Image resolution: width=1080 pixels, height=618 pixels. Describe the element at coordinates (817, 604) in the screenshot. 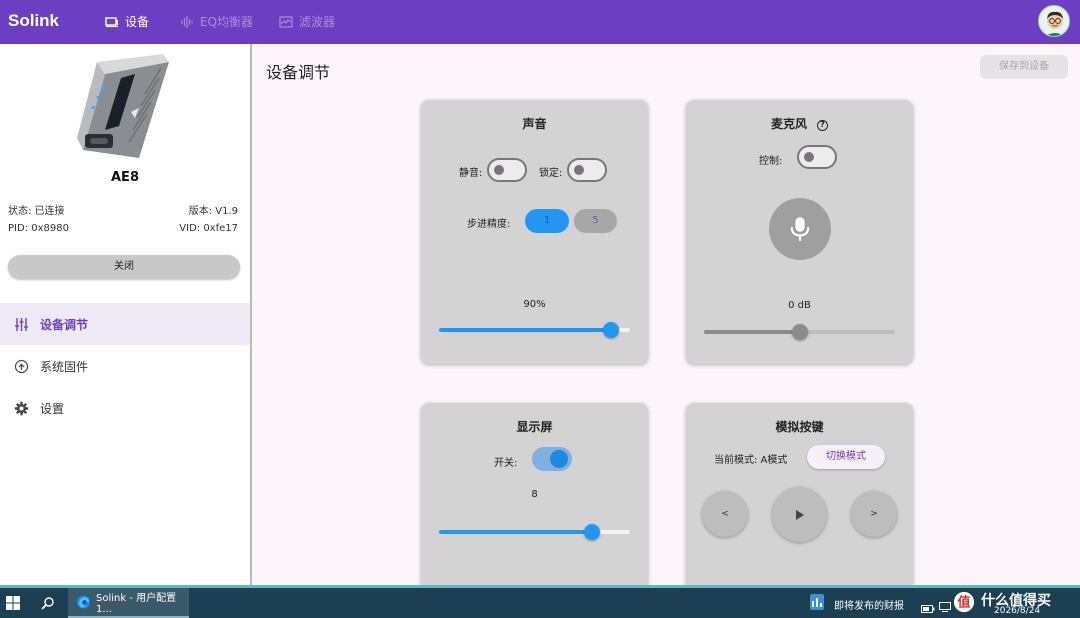

I see `news-widget-icon` at that location.